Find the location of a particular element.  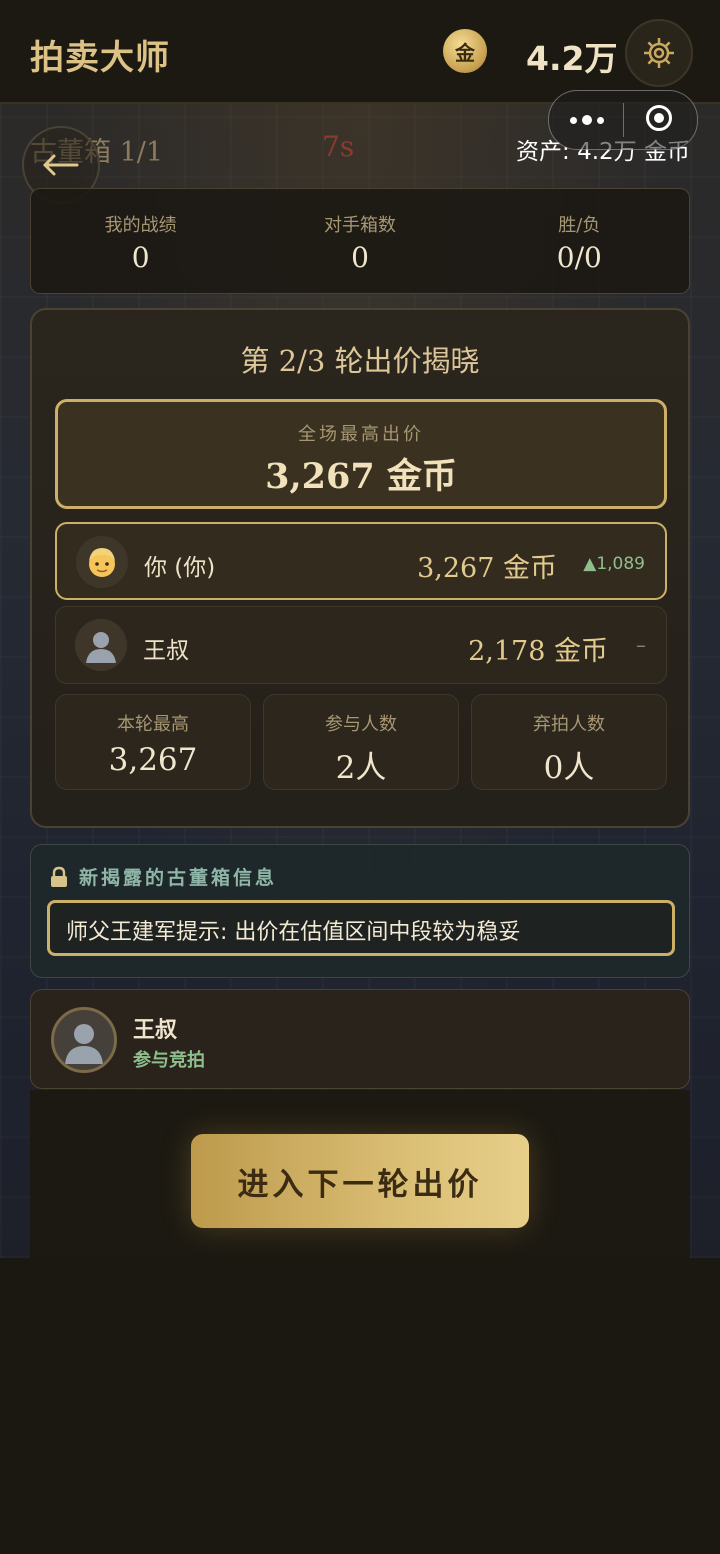

box-info-panel: 新揭露的古董箱信息 师父王建军提示: 出价在估值区间中段较为稳妥 is located at coordinates (360, 911).